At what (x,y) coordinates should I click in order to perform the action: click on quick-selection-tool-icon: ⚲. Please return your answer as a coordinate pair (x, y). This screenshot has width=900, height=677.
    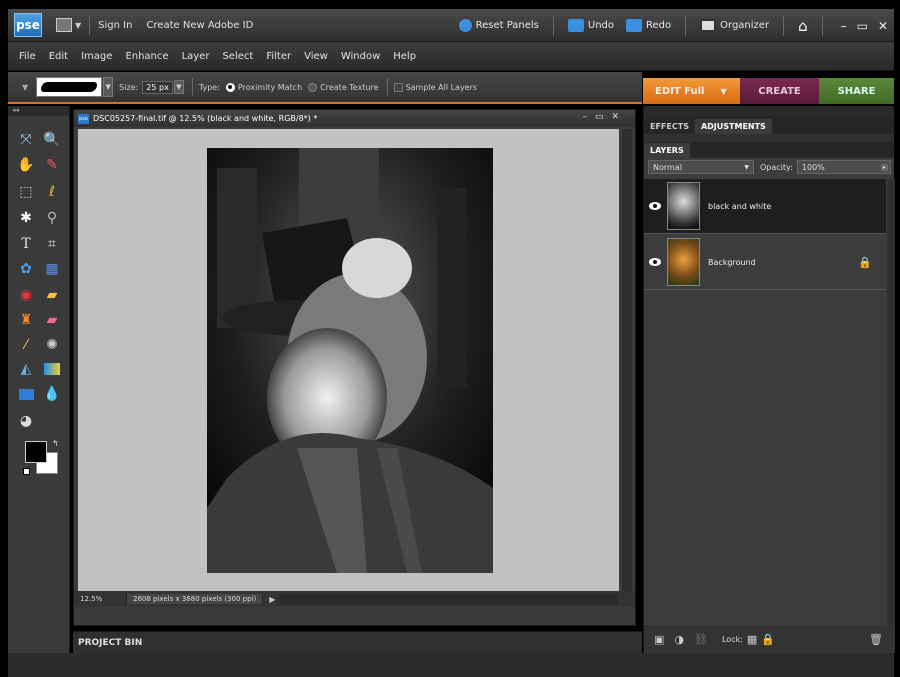
    Looking at the image, I should click on (52, 218).